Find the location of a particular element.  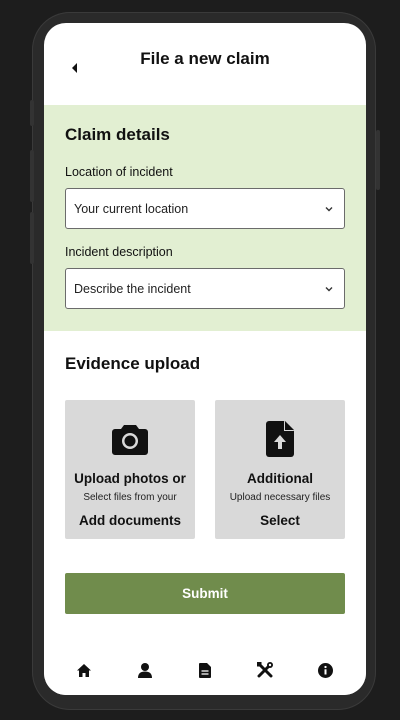

description-select: Describe the incident is located at coordinates (205, 288).